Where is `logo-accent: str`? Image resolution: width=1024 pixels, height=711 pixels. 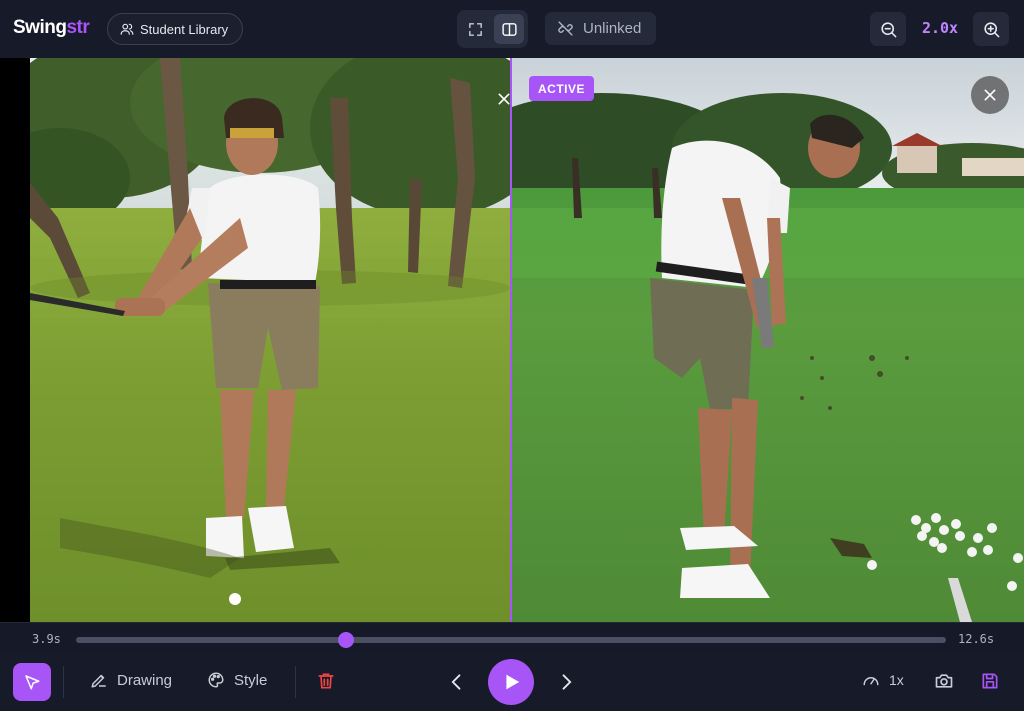 logo-accent: str is located at coordinates (78, 27).